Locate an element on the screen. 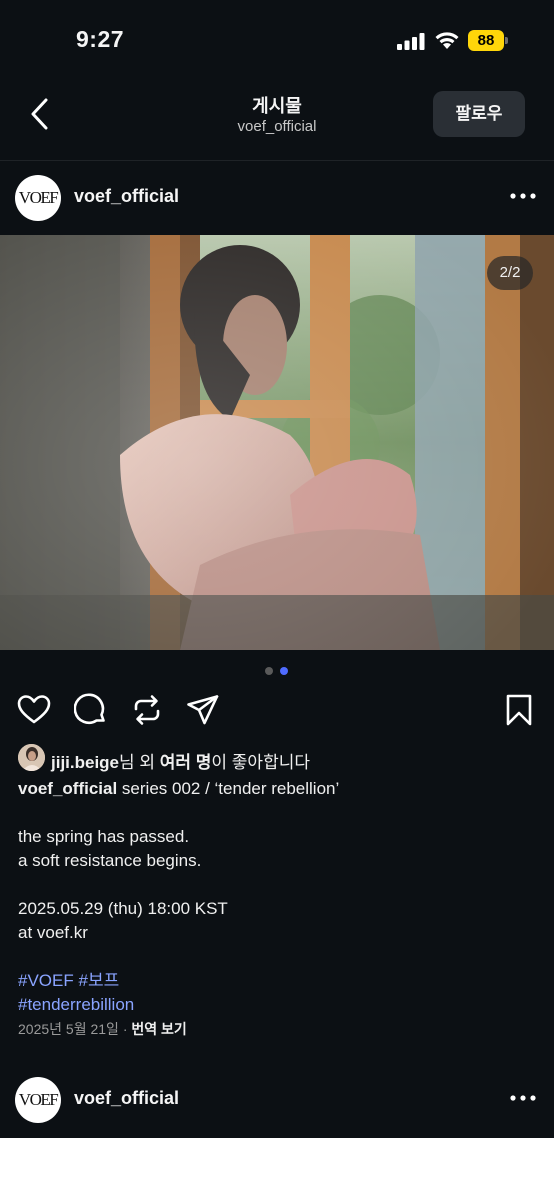 The height and width of the screenshot is (1200, 554). next-post-header: VOEF voef_official is located at coordinates (277, 1100).